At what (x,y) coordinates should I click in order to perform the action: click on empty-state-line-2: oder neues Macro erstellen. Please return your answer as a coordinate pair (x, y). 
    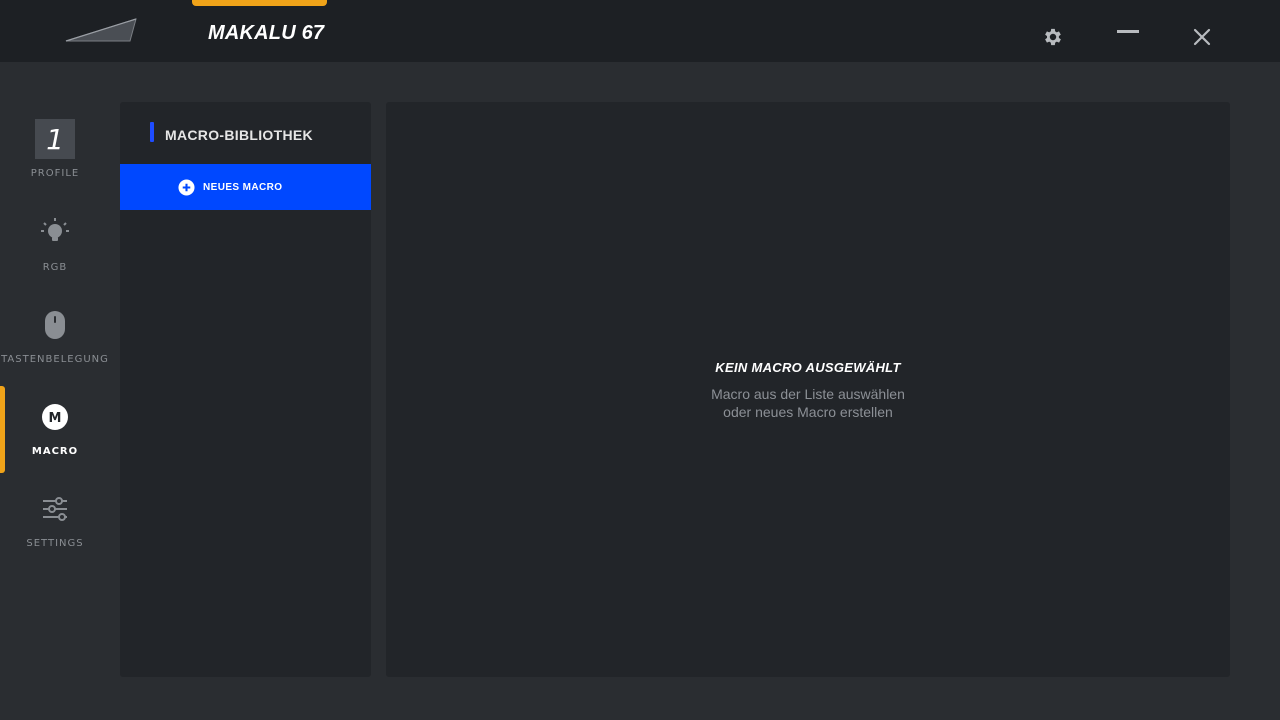
    Looking at the image, I should click on (808, 412).